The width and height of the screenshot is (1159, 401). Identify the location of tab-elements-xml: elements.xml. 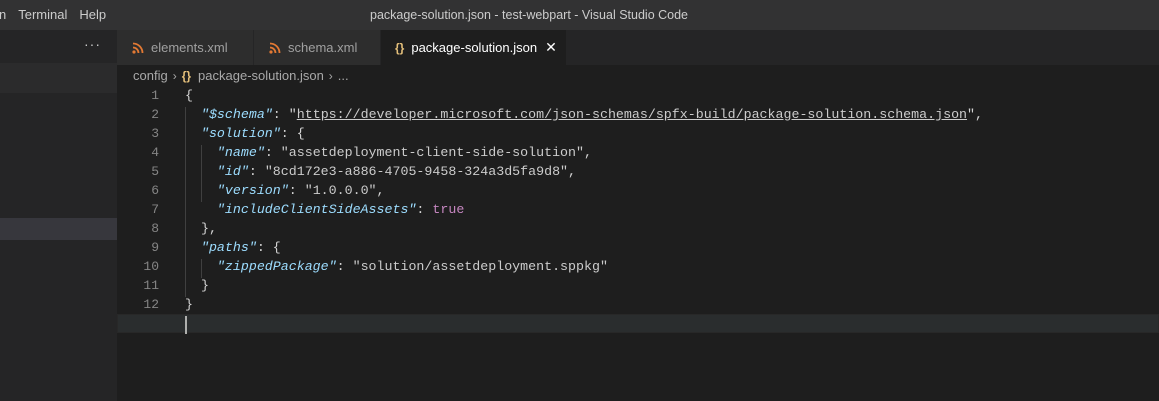
(185, 47).